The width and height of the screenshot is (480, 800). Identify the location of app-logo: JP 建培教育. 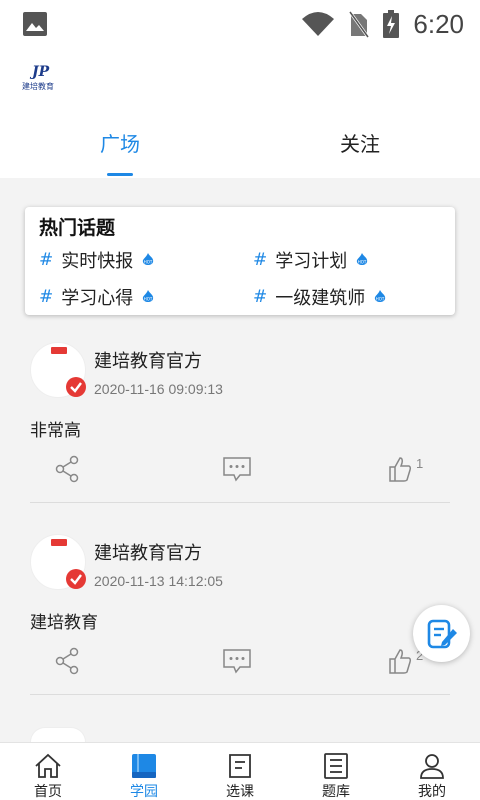
(42, 80).